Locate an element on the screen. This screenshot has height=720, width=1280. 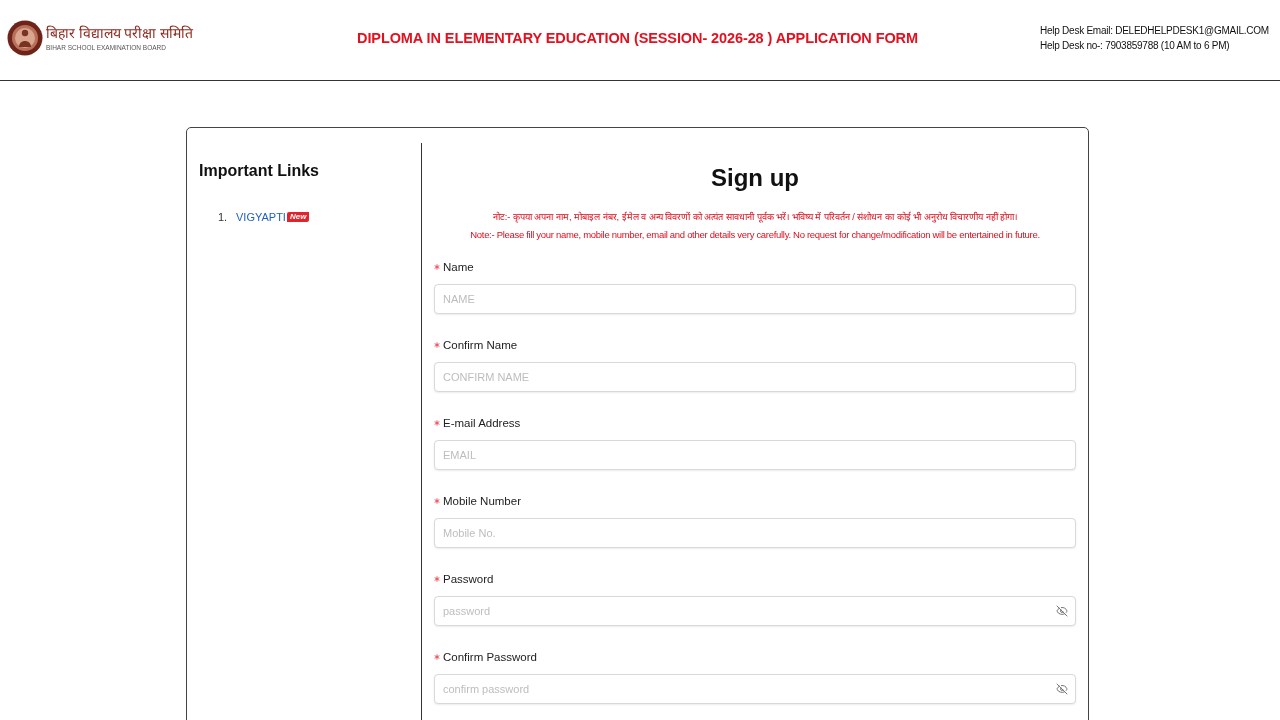
form-title: Sign up is located at coordinates (755, 178).